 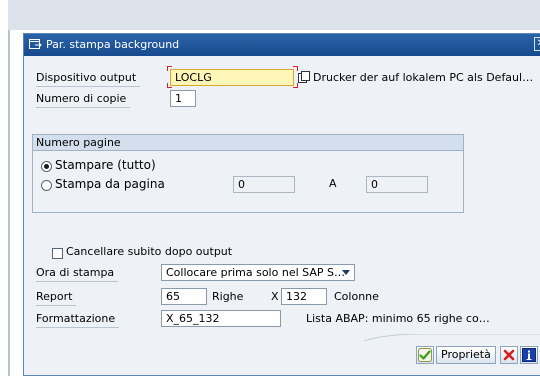 I want to click on print-time-label: Ora di stampa, so click(x=77, y=273).